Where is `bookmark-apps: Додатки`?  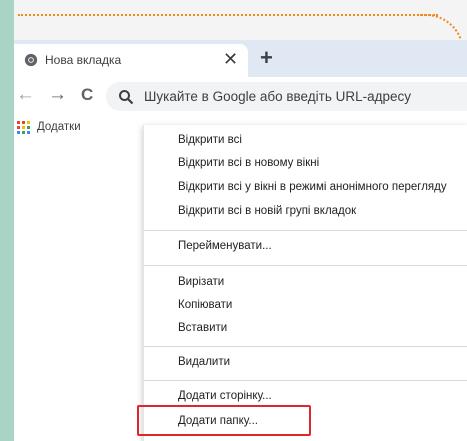
bookmark-apps: Додатки is located at coordinates (59, 127).